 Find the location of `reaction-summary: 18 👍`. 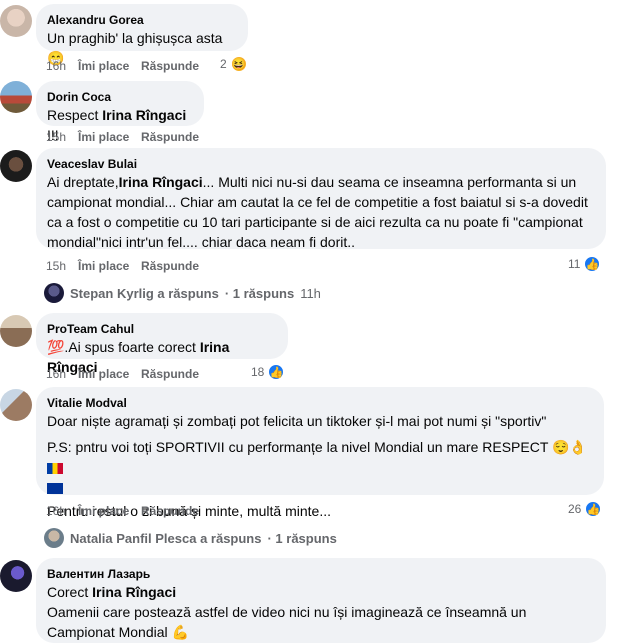

reaction-summary: 18 👍 is located at coordinates (268, 372).